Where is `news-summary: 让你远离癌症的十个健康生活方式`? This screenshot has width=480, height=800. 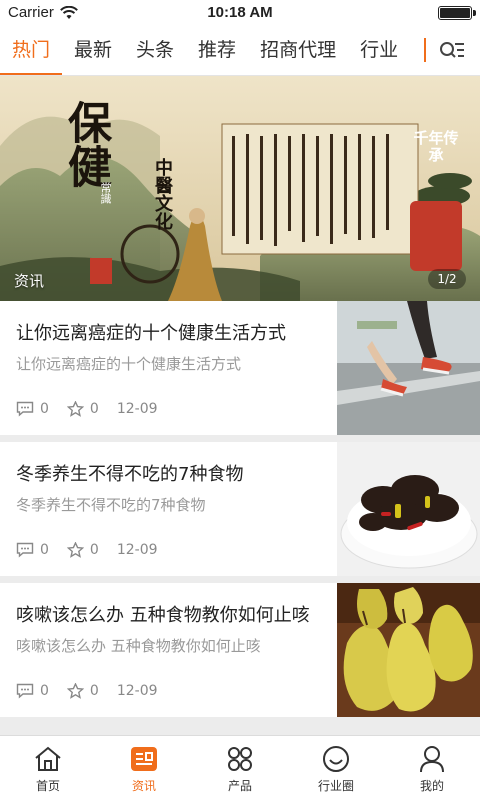 news-summary: 让你远离癌症的十个健康生活方式 is located at coordinates (129, 364).